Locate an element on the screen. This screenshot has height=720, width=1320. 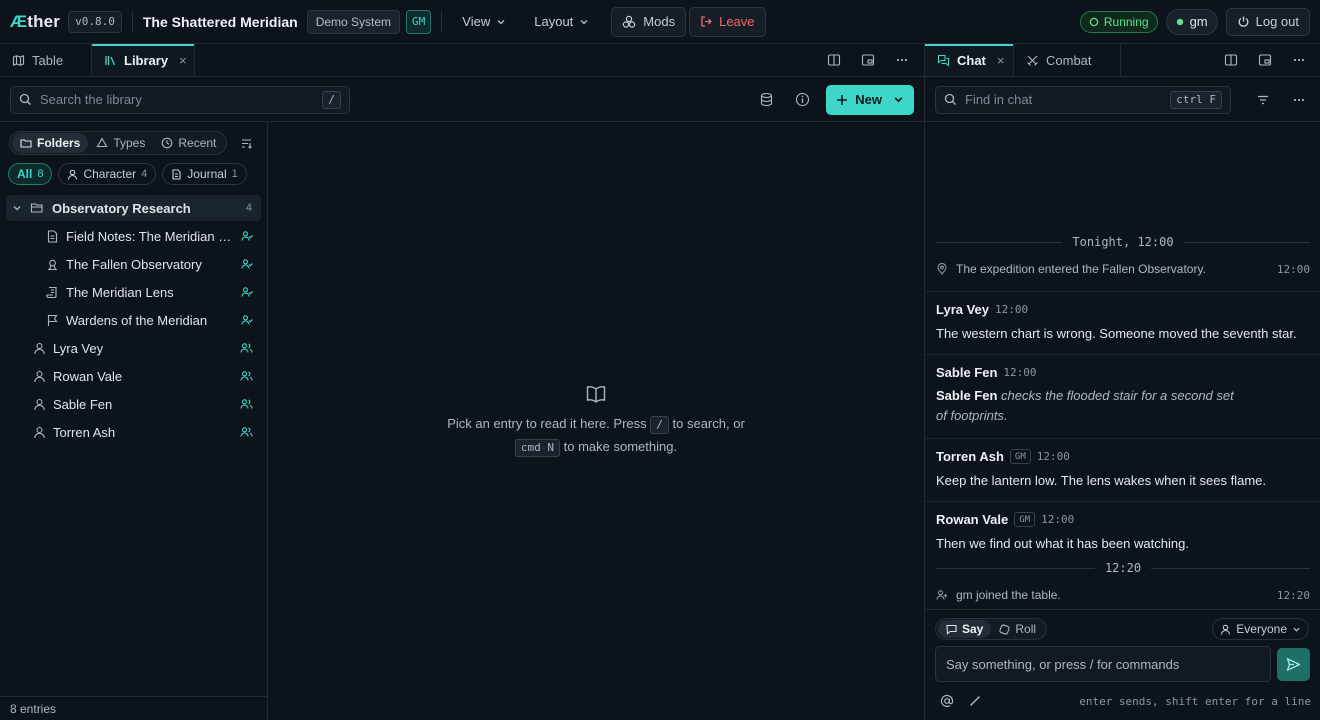
list-item: Sable Fen is located at coordinates (133, 404).